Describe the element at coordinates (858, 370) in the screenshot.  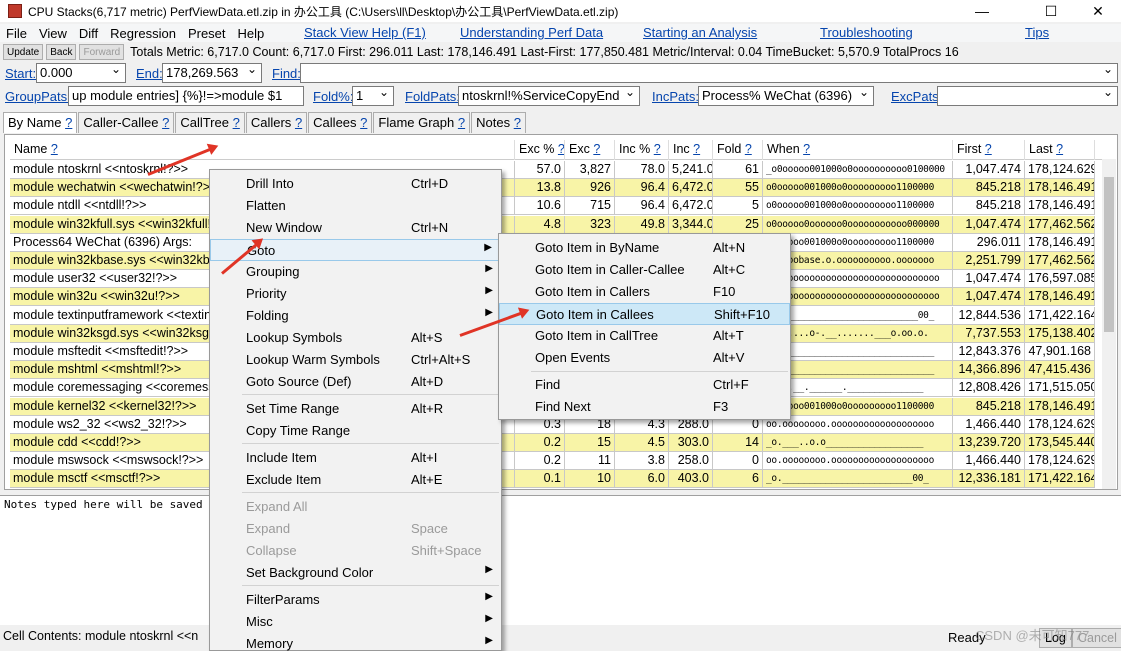
I see `cell-when: __oo___________________________` at that location.